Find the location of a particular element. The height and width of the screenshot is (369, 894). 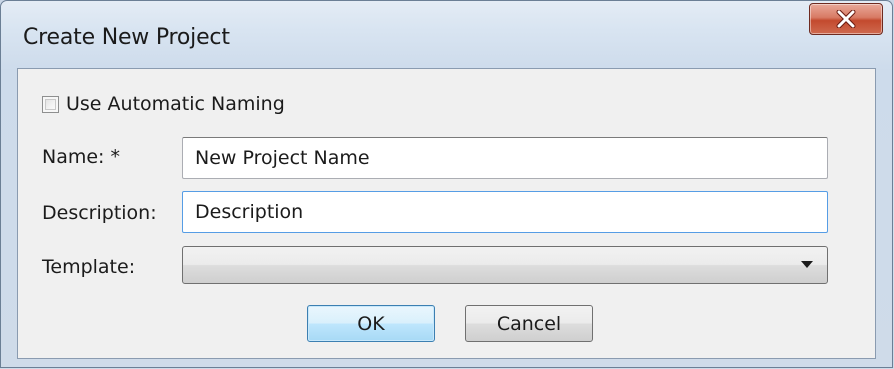

template-label: Template: is located at coordinates (89, 267).